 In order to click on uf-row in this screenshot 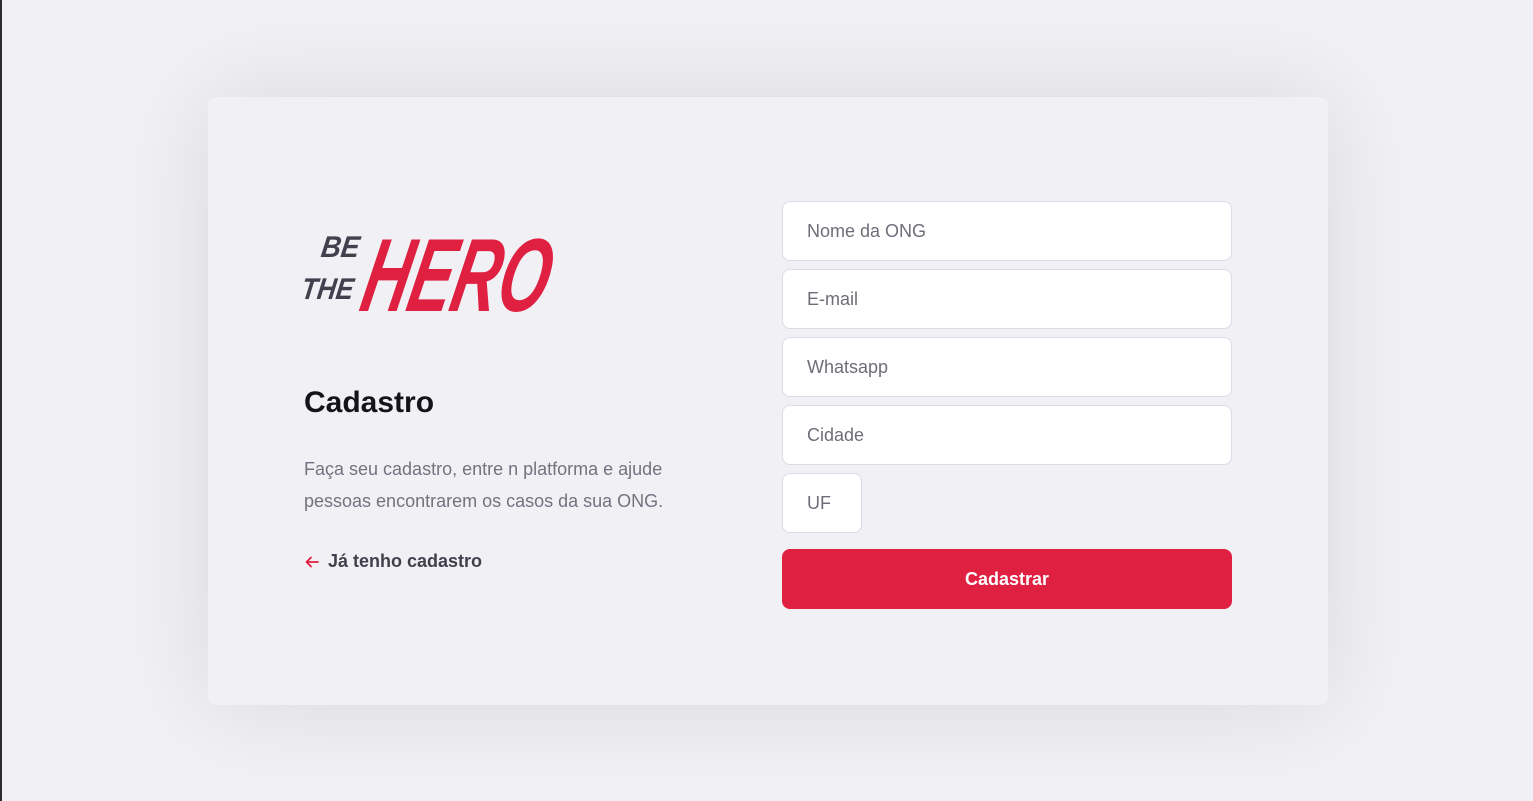, I will do `click(1007, 507)`.